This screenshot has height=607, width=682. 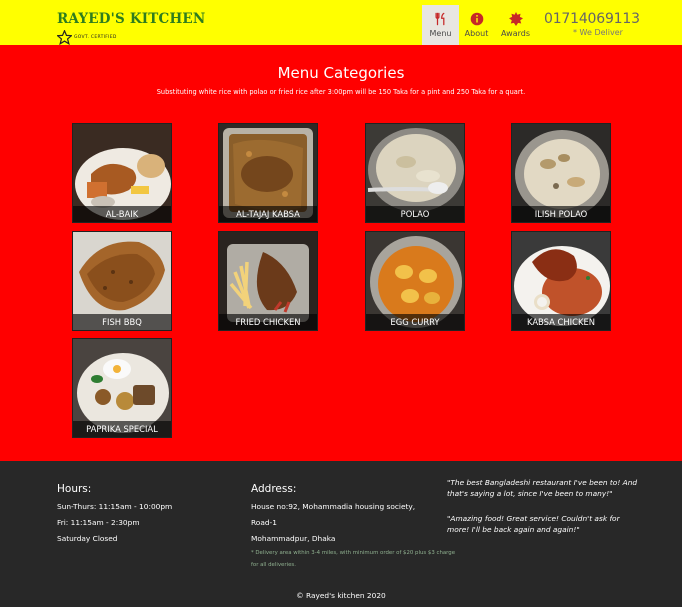 I want to click on category-label: POLAO, so click(x=415, y=214).